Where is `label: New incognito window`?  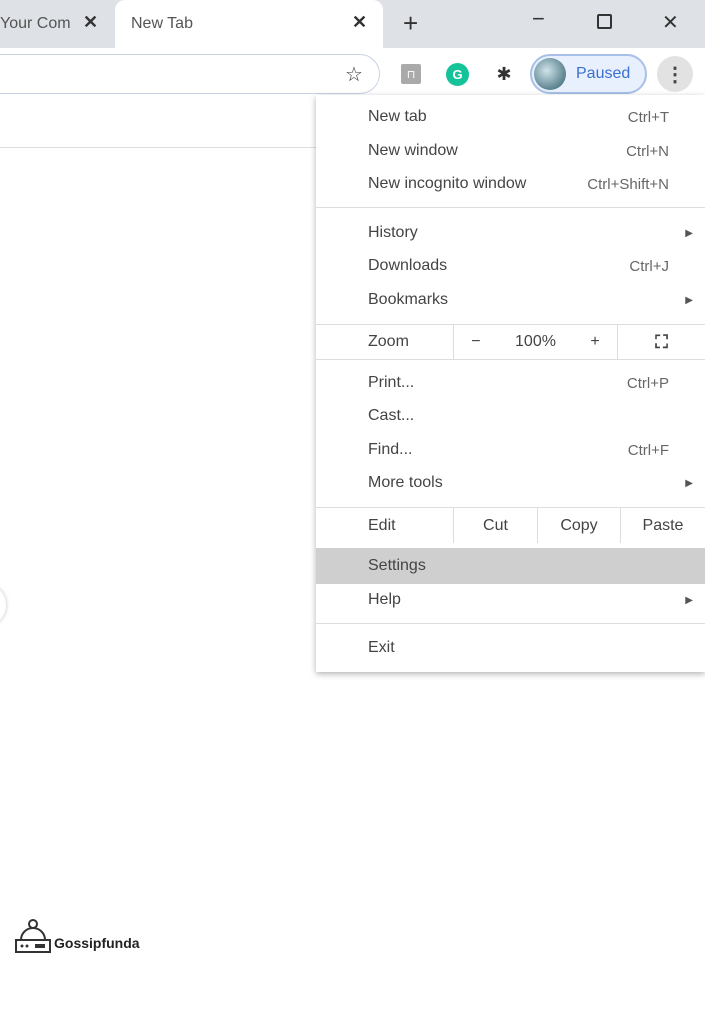 label: New incognito window is located at coordinates (447, 183).